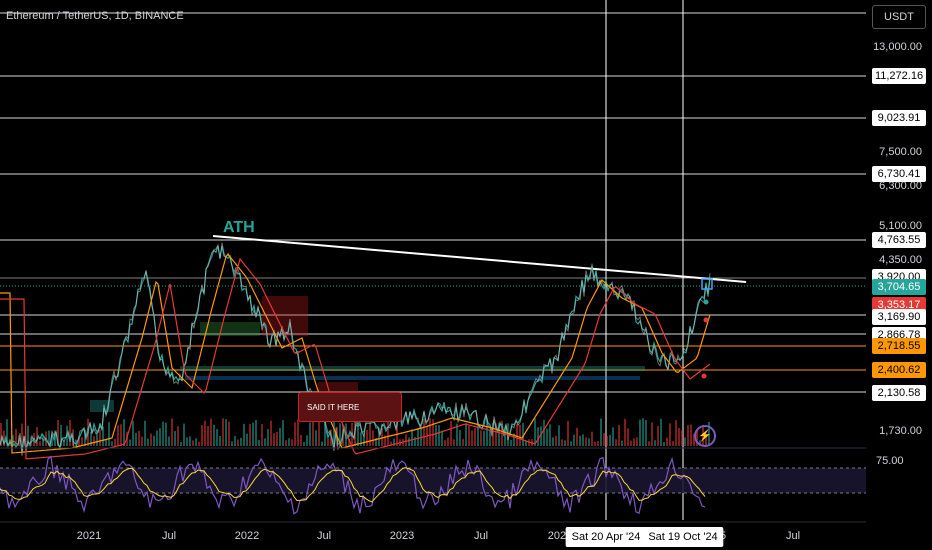 This screenshot has width=932, height=550. Describe the element at coordinates (900, 260) in the screenshot. I see `price-label: 4,350.00` at that location.